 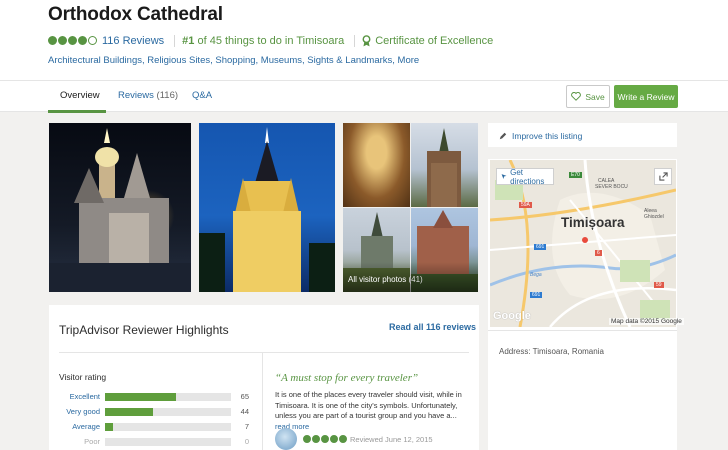 I want to click on certificate-icon, so click(x=366, y=40).